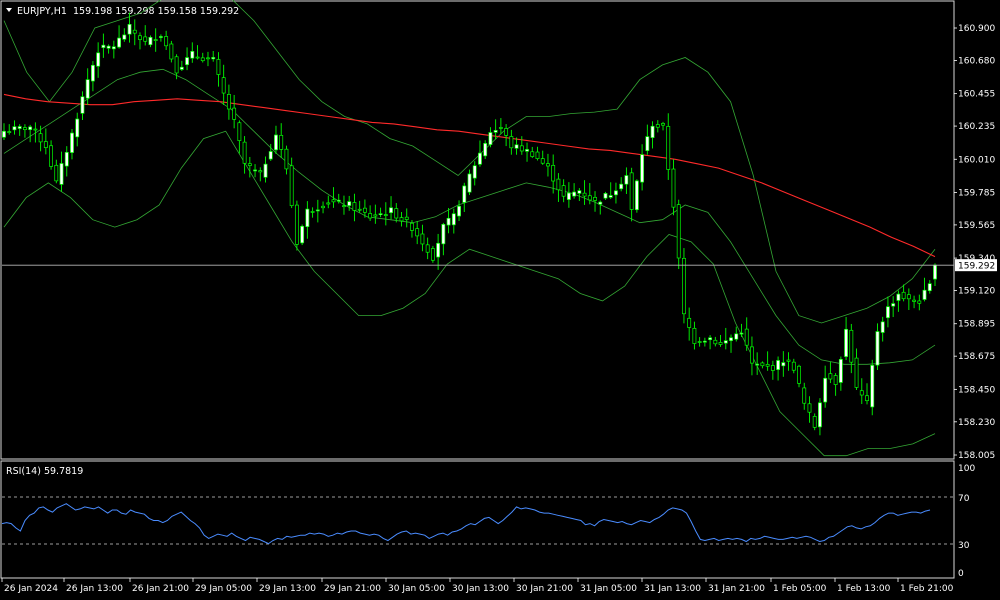 The height and width of the screenshot is (600, 1000). Describe the element at coordinates (976, 127) in the screenshot. I see `price-axis-label: 160.235` at that location.